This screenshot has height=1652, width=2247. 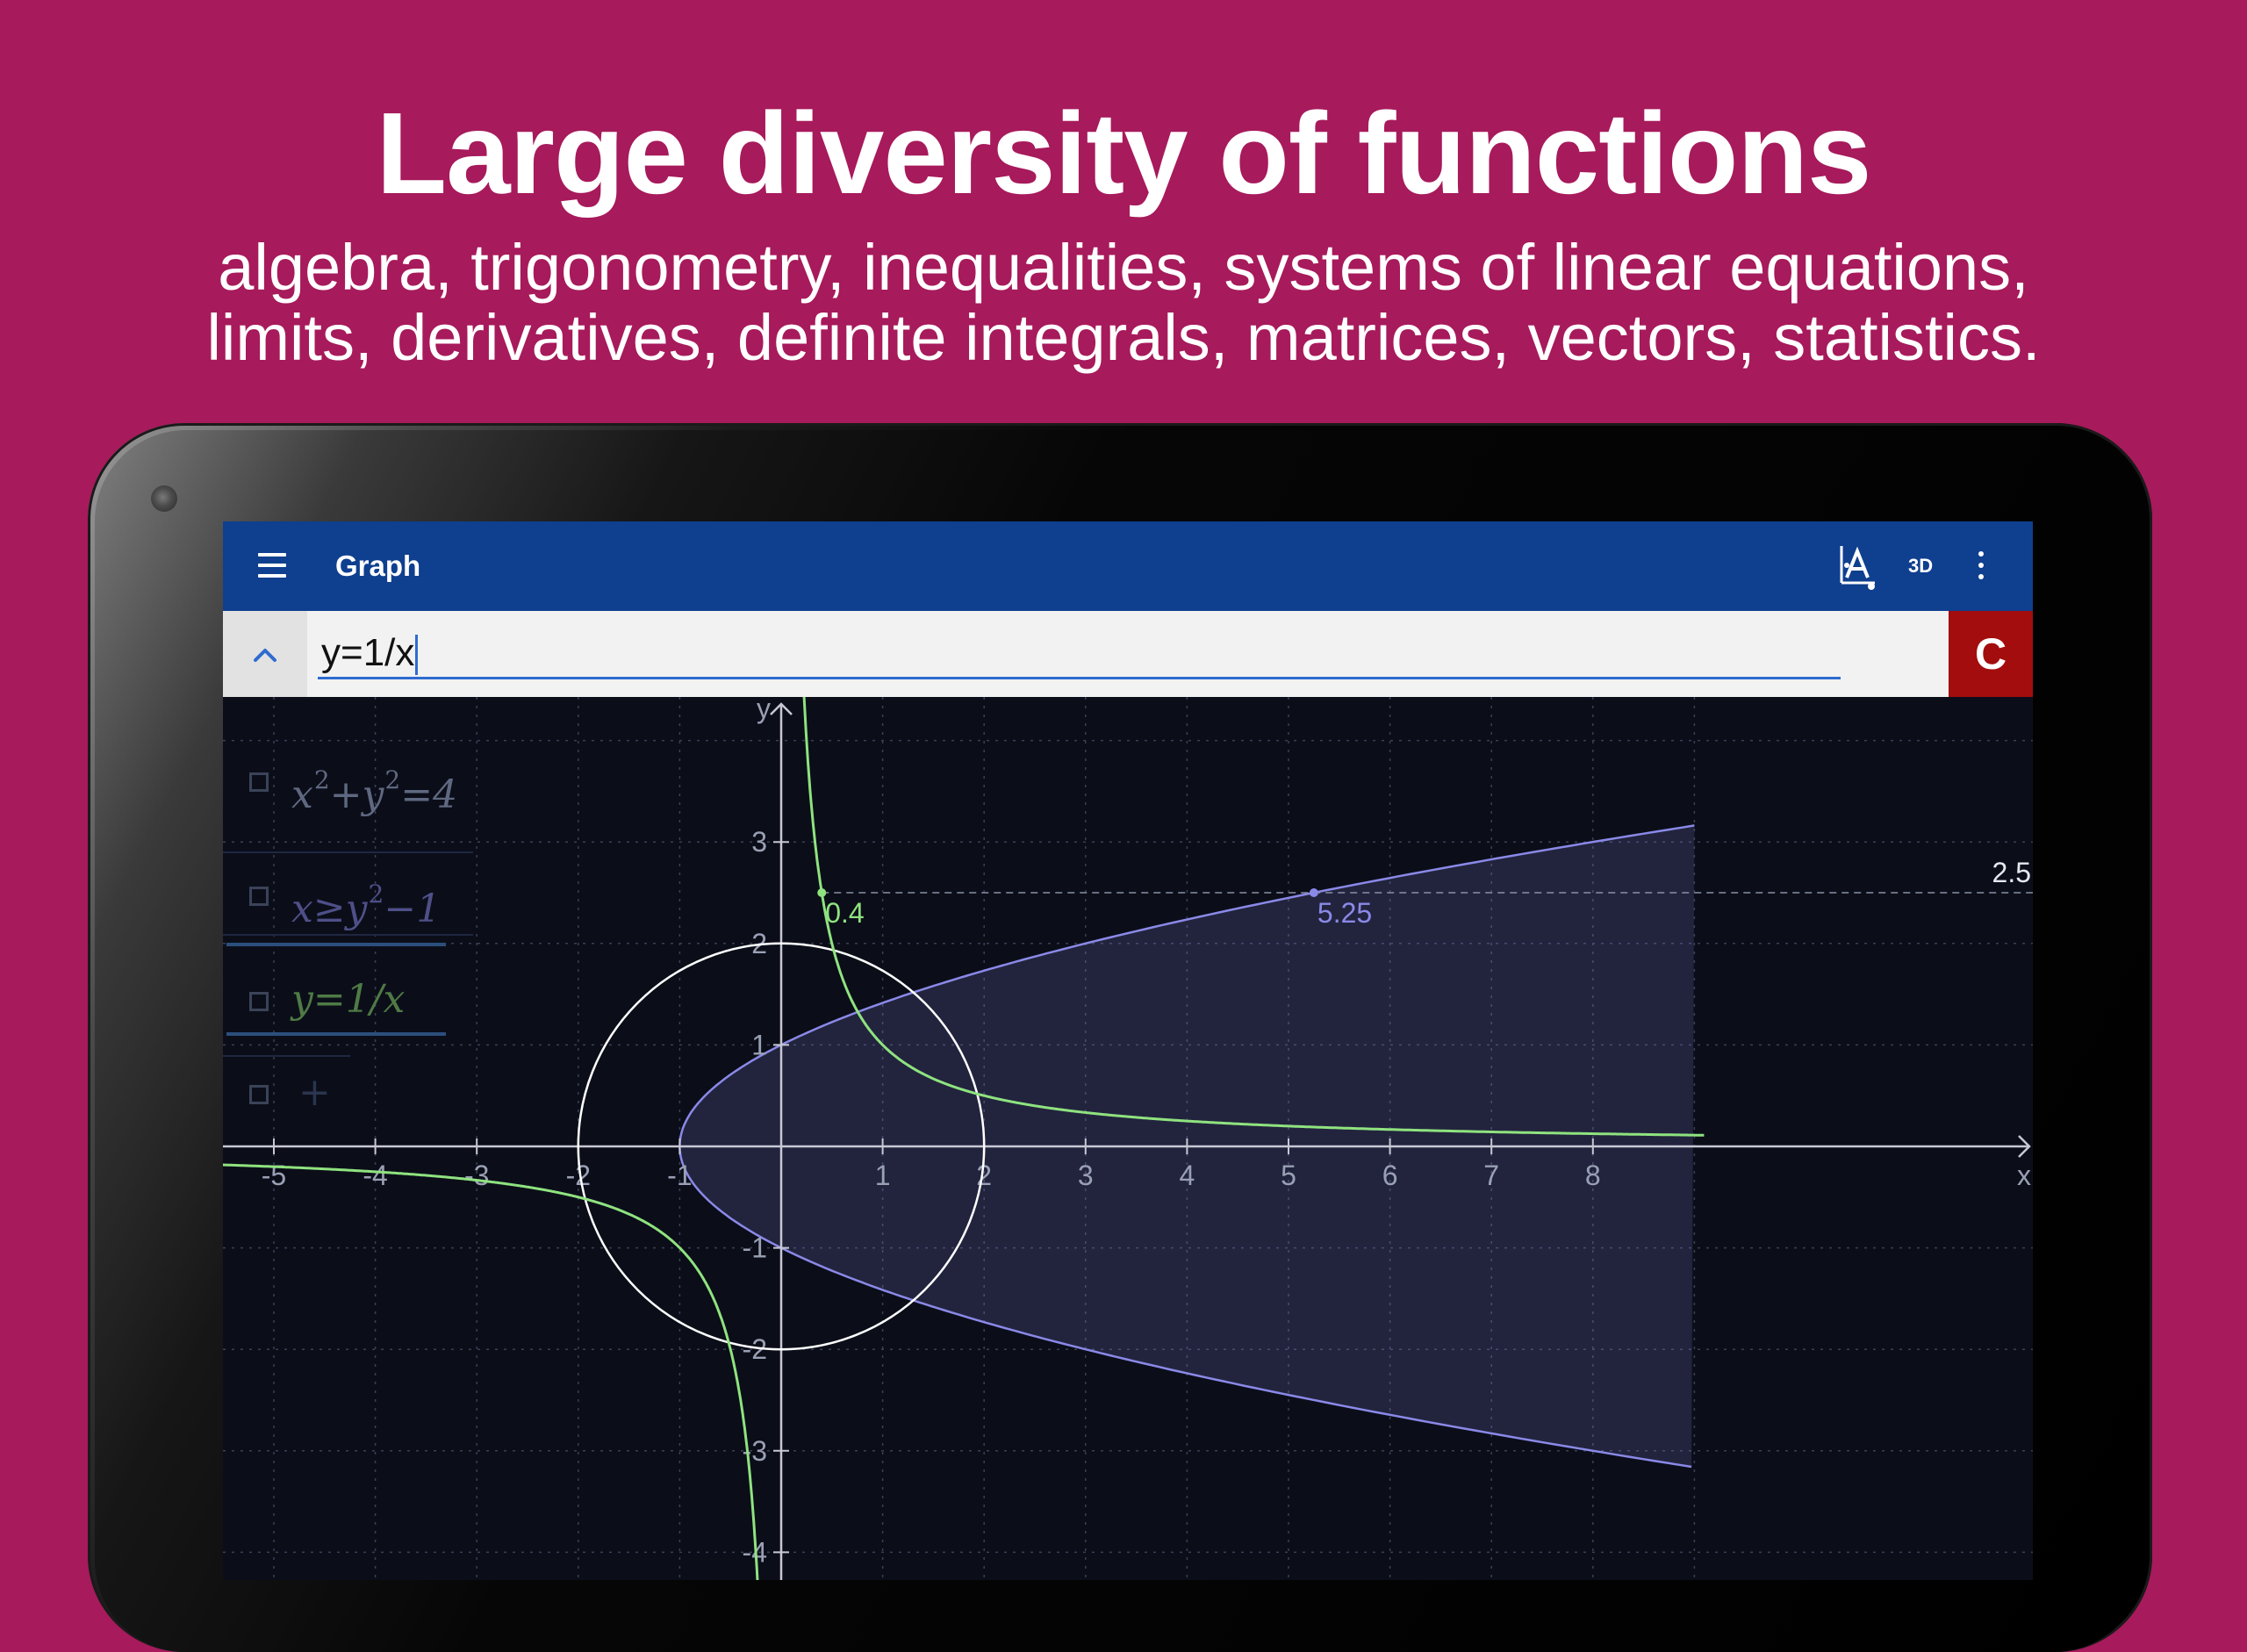 I want to click on x-axis-label: x, so click(x=2024, y=1175).